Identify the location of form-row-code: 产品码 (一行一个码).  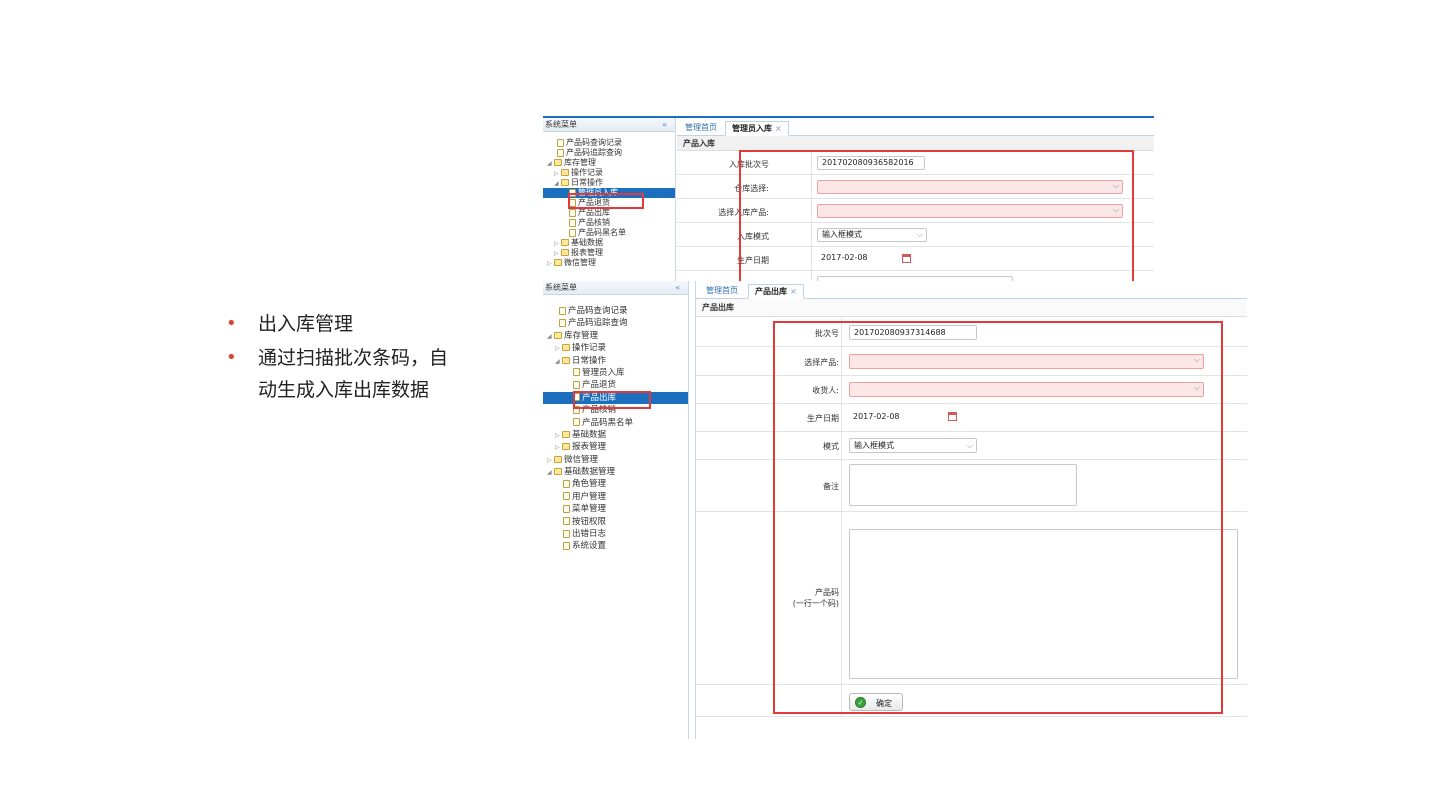
(971, 598).